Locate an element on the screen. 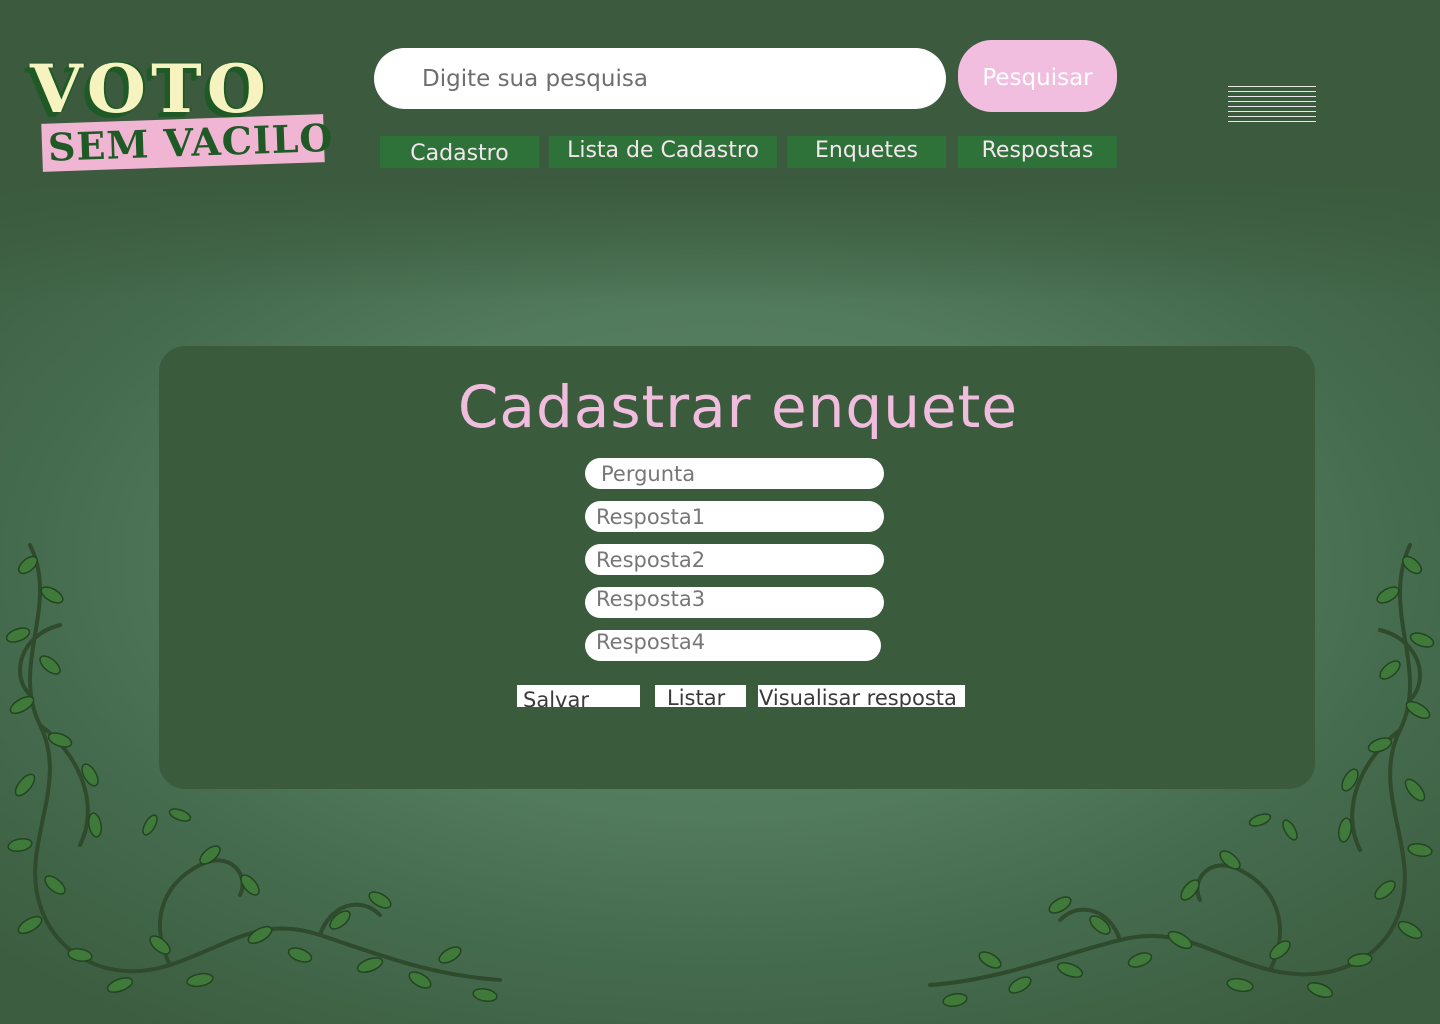 The width and height of the screenshot is (1440, 1024). tab-respostas: Respostas is located at coordinates (1037, 152).